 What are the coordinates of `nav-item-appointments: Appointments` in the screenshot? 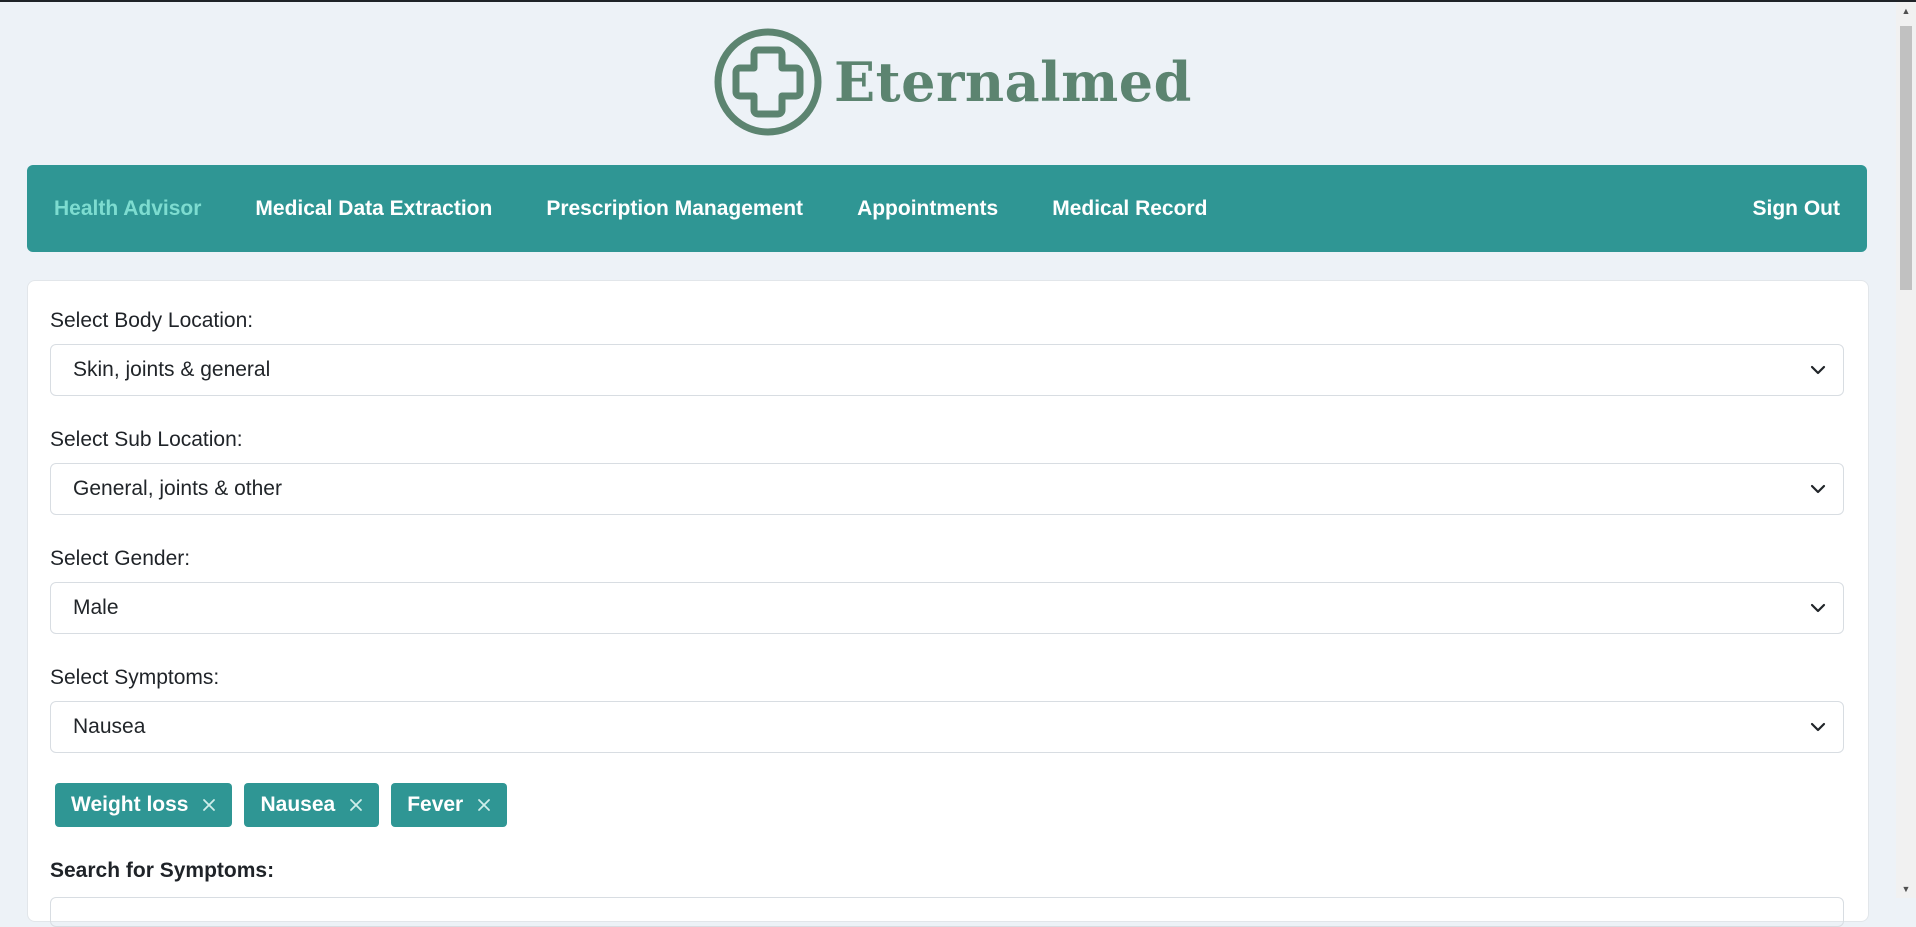 It's located at (927, 209).